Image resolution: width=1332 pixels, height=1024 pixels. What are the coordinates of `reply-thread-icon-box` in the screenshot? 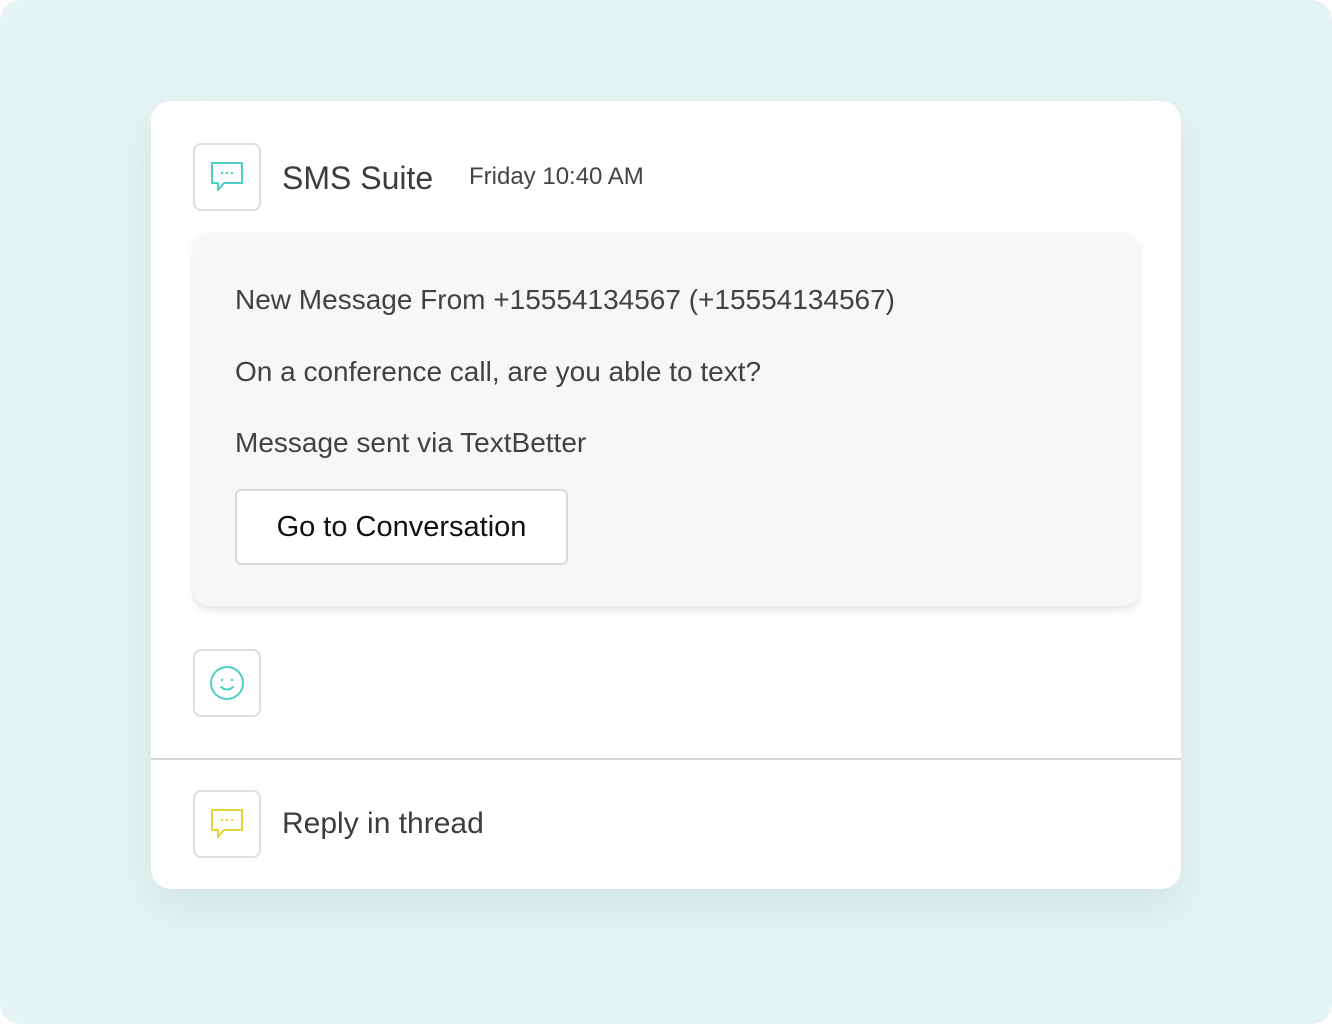 It's located at (227, 824).